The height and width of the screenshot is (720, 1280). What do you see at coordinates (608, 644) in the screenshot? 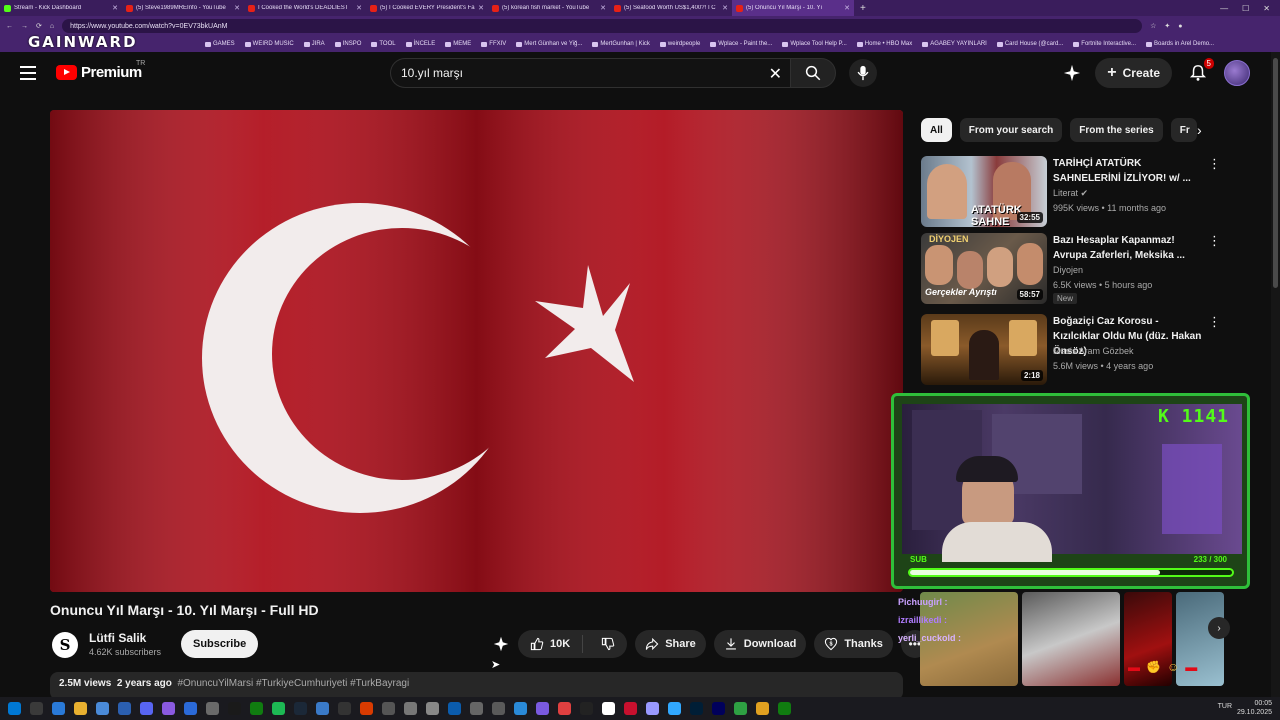
I see `dislike-button` at bounding box center [608, 644].